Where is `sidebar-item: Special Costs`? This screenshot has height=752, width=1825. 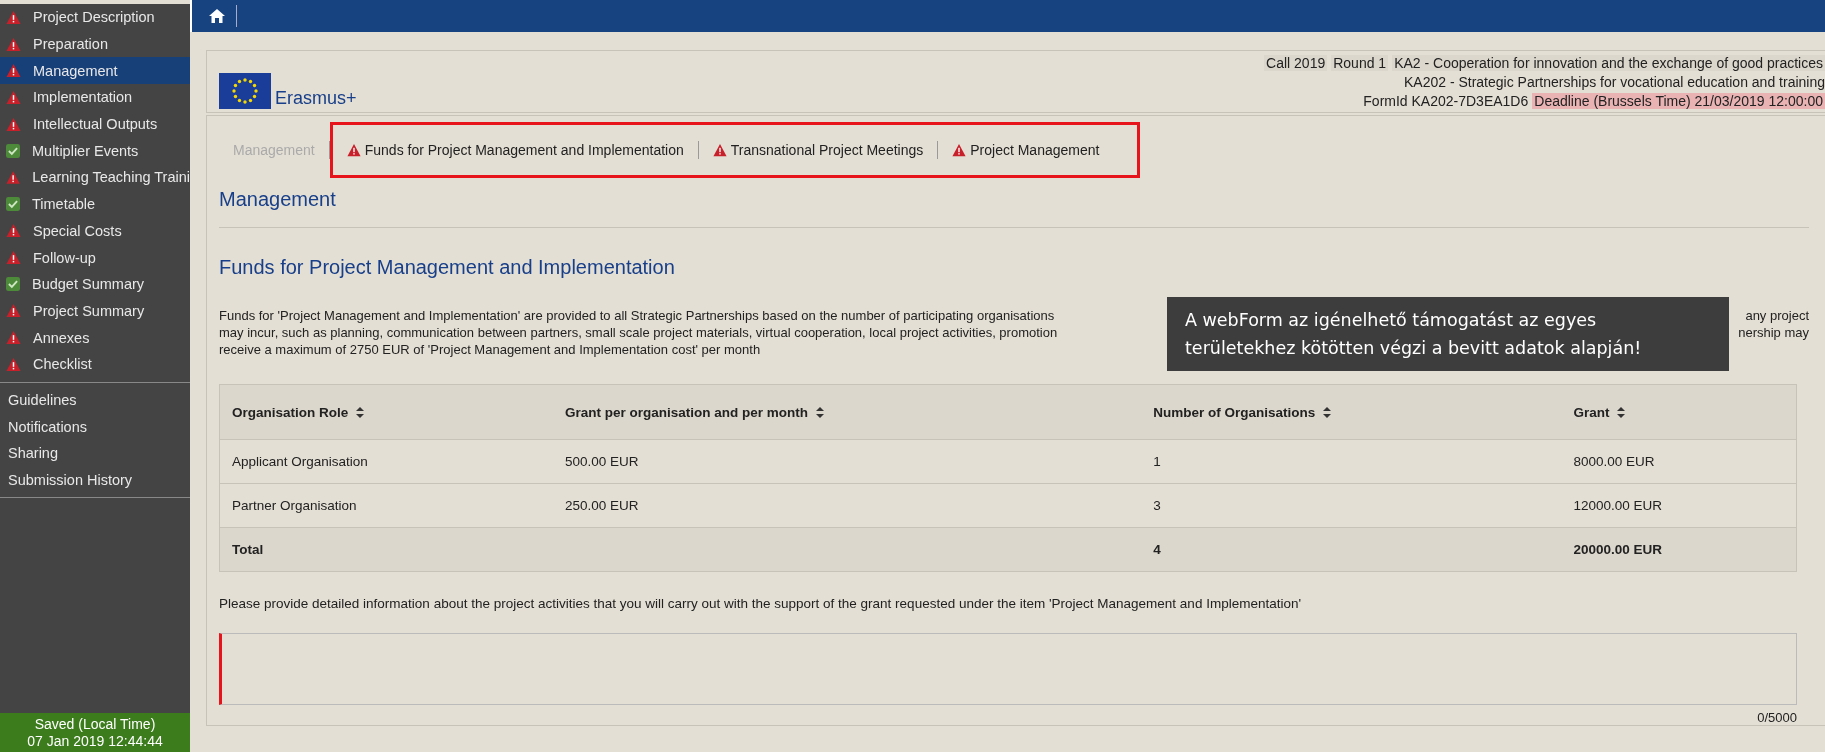 sidebar-item: Special Costs is located at coordinates (95, 231).